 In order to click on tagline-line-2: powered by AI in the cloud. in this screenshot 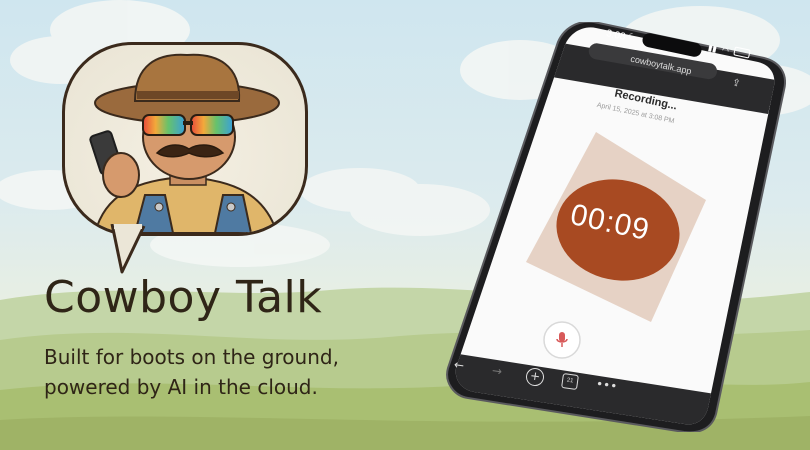, I will do `click(181, 387)`.